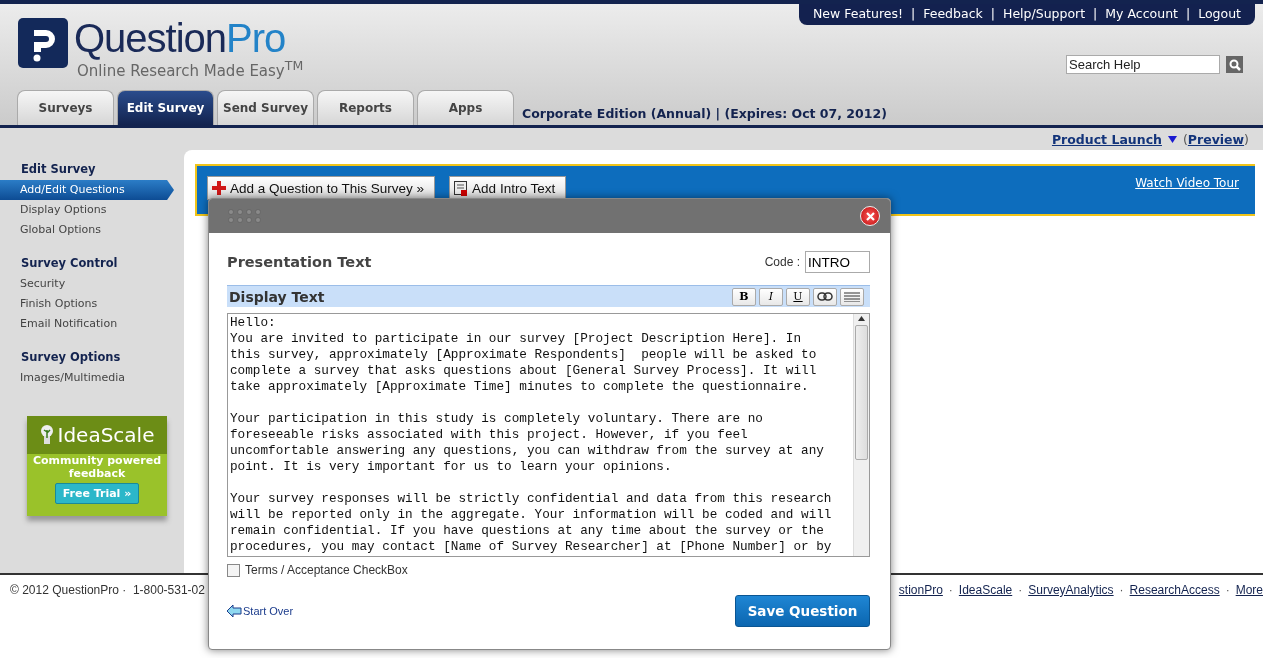 This screenshot has width=1263, height=658. Describe the element at coordinates (244, 216) in the screenshot. I see `drag-handle-icon` at that location.